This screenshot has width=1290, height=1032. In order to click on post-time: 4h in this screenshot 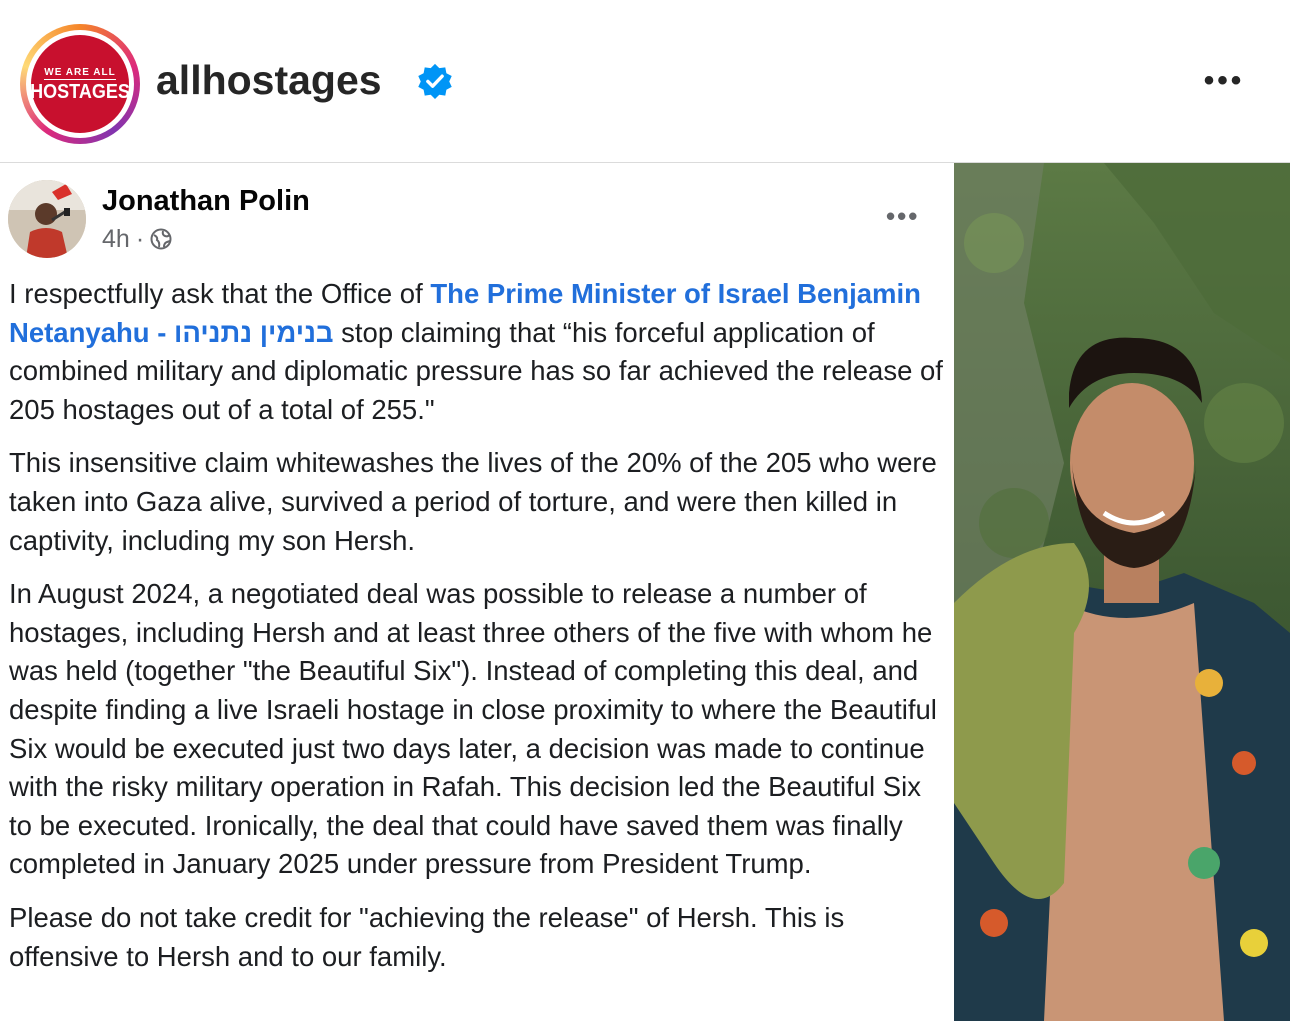, I will do `click(116, 239)`.